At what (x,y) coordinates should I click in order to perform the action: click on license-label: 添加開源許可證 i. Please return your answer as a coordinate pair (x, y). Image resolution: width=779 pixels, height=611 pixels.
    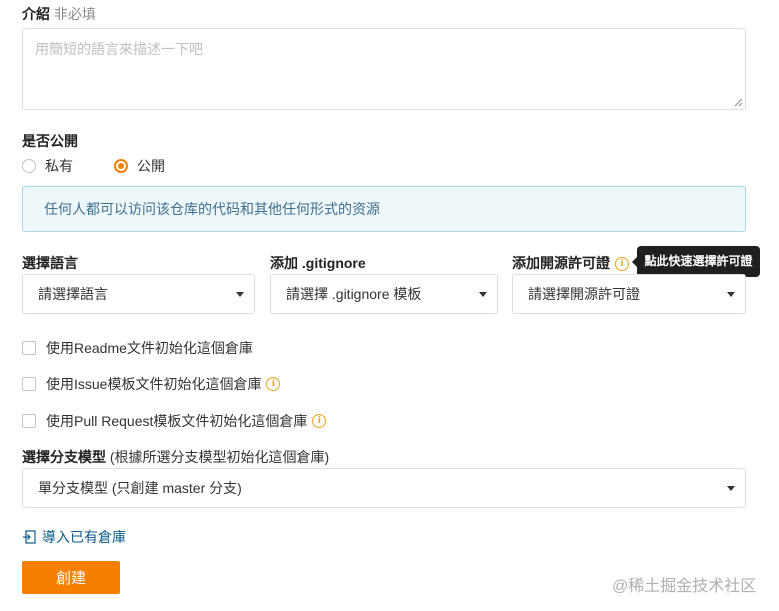
    Looking at the image, I should click on (570, 263).